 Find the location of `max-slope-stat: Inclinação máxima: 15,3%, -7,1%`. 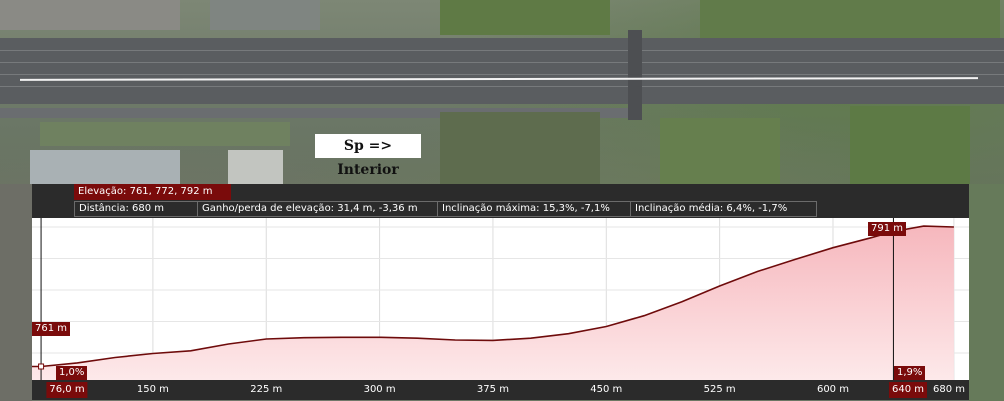

max-slope-stat: Inclinação máxima: 15,3%, -7,1% is located at coordinates (534, 209).